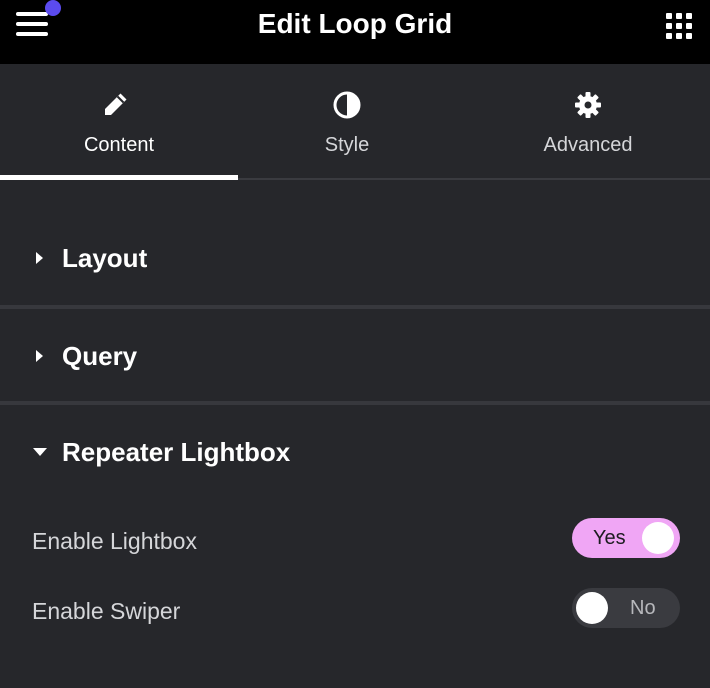 This screenshot has height=688, width=710. I want to click on enable-swiper-label: Enable Swiper, so click(106, 611).